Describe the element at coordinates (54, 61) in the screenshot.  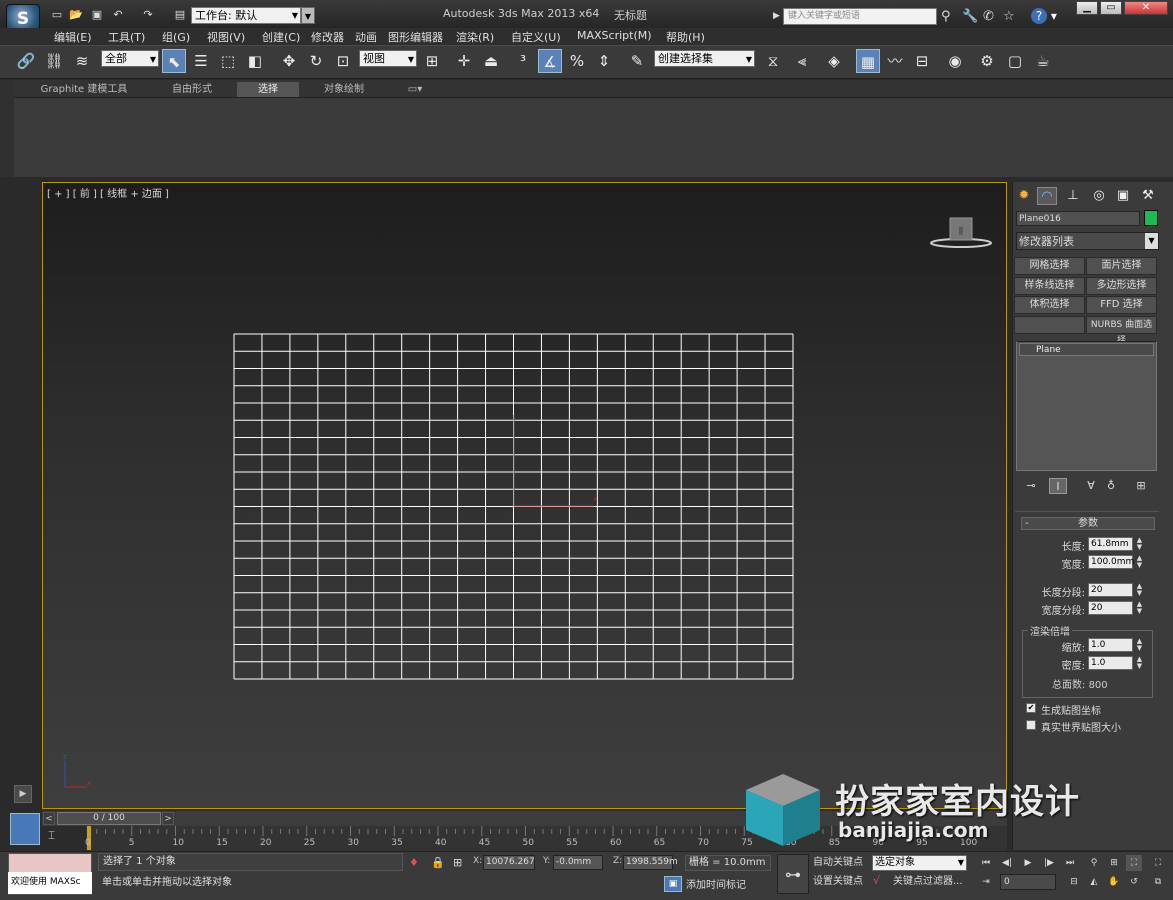
I see `unlink-icon: ⛓` at that location.